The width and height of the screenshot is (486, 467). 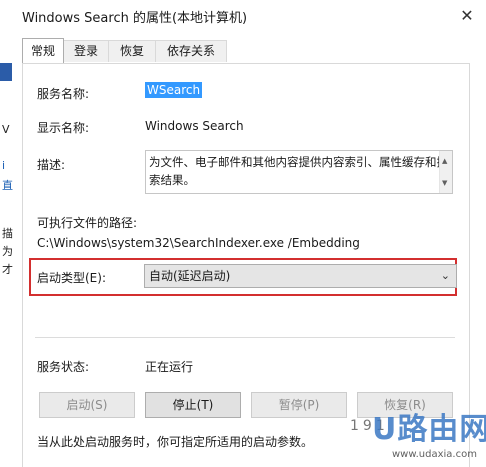 What do you see at coordinates (7, 233) in the screenshot?
I see `background-fragment: 描` at bounding box center [7, 233].